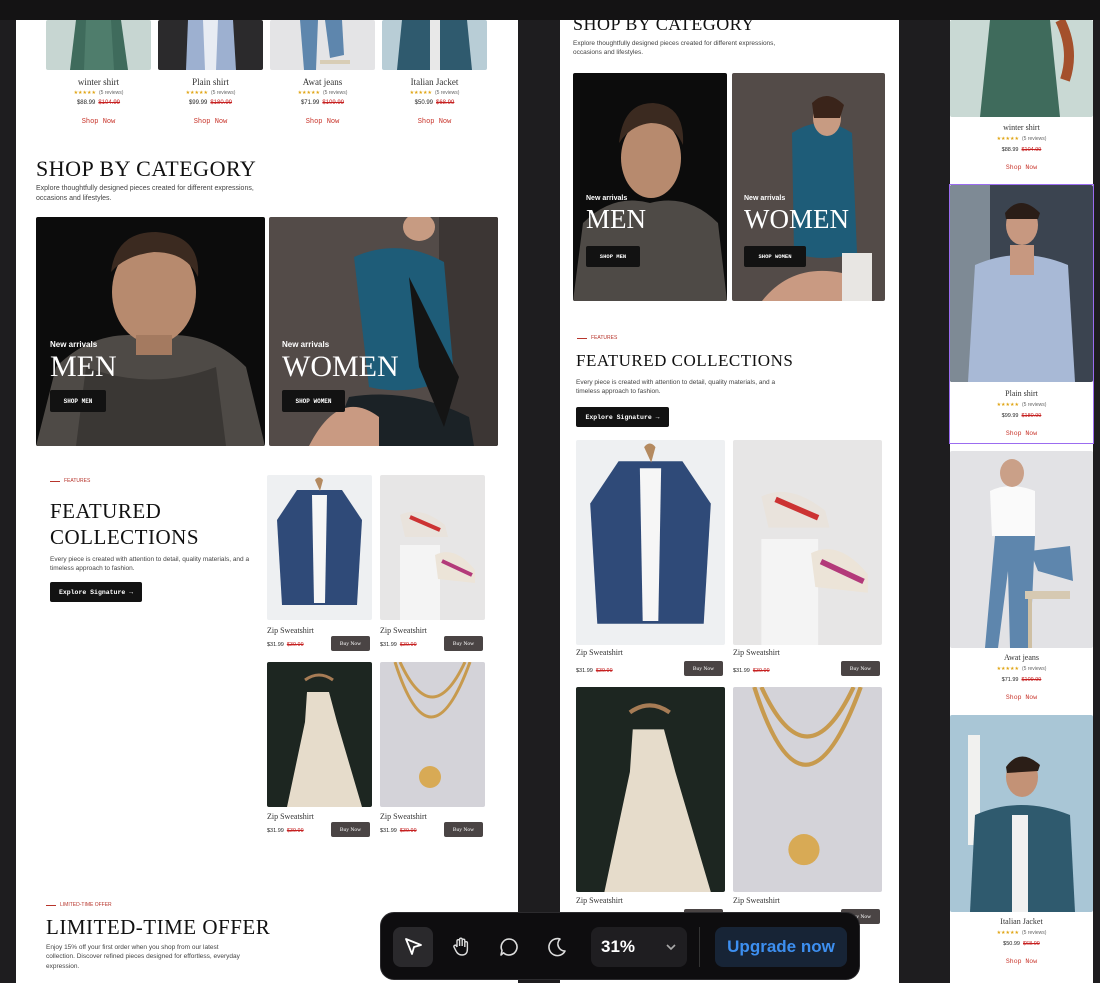 This screenshot has width=1100, height=983. Describe the element at coordinates (613, 256) in the screenshot. I see `shop-men-button-b: SHOP MEN` at that location.